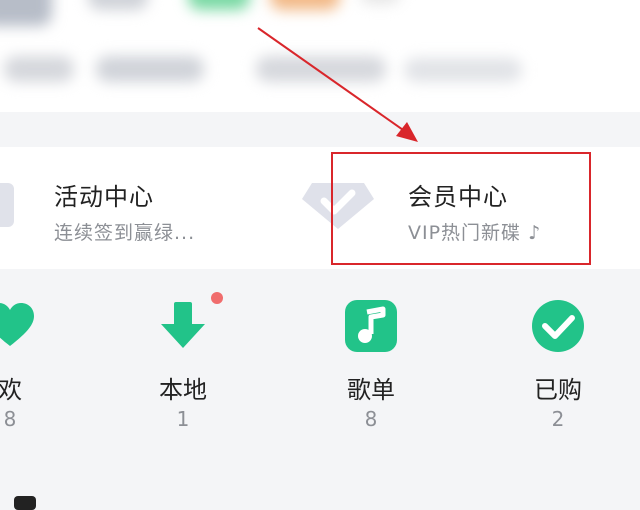 Image resolution: width=640 pixels, height=510 pixels. Describe the element at coordinates (35, 364) in the screenshot. I see `favorites-shortcut: 欢 8` at that location.